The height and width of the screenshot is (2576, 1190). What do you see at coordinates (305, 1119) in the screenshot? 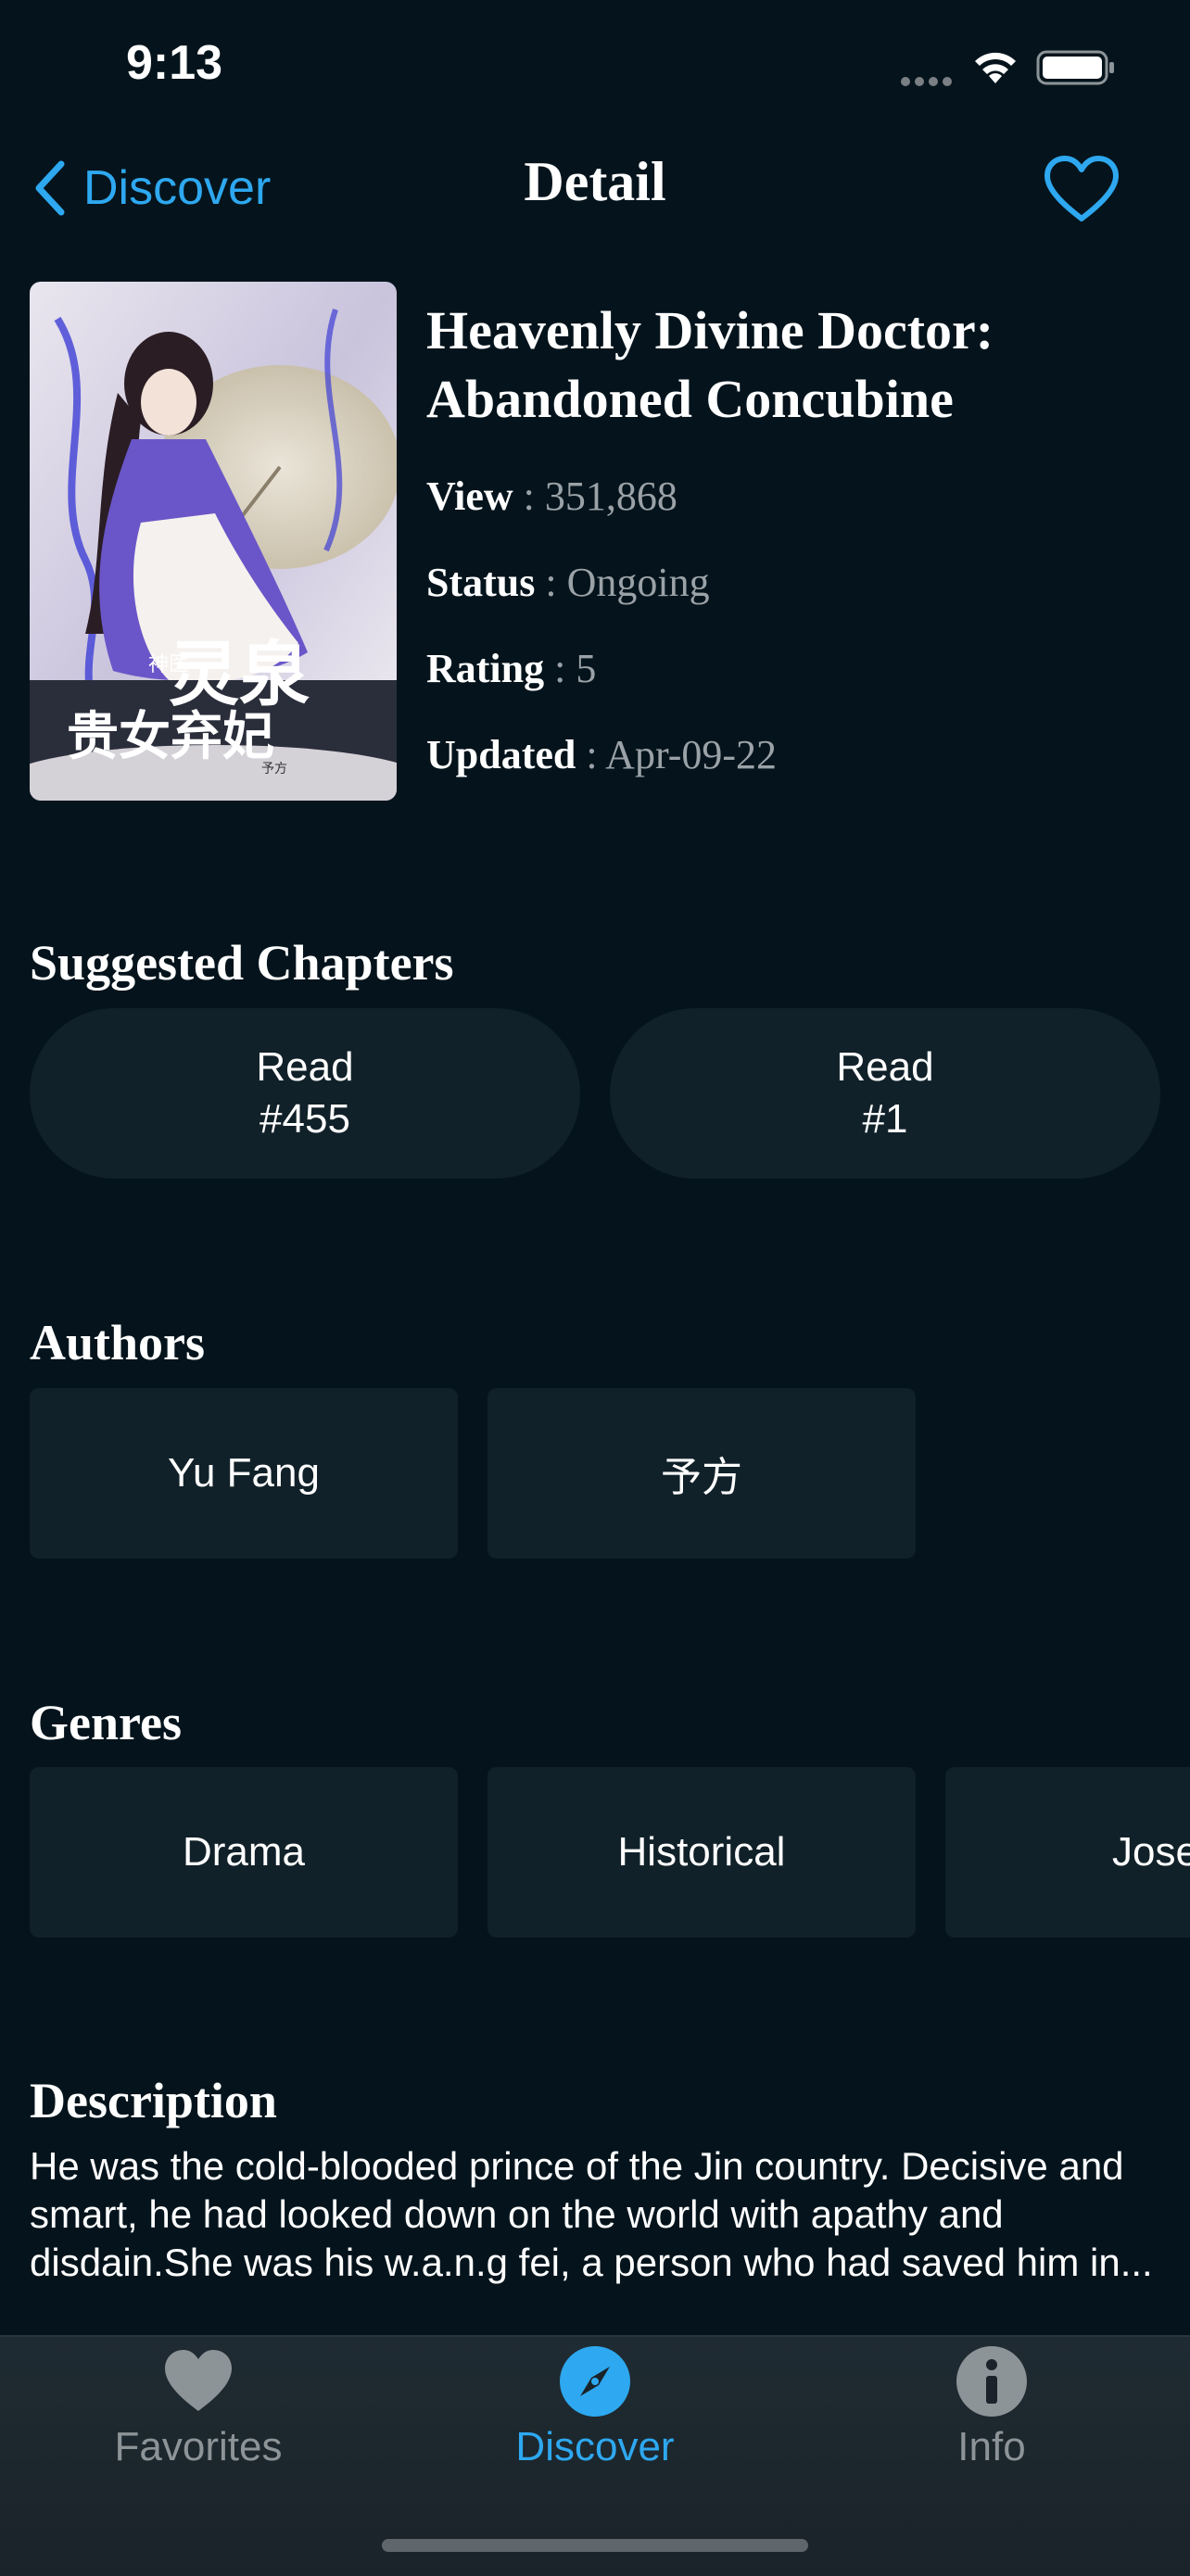
I see `pill-line2: #455` at bounding box center [305, 1119].